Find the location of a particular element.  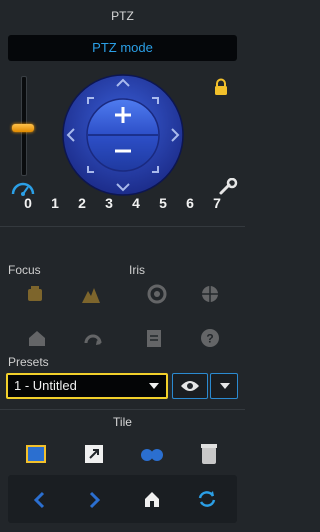

home-position-icon is located at coordinates (37, 338).